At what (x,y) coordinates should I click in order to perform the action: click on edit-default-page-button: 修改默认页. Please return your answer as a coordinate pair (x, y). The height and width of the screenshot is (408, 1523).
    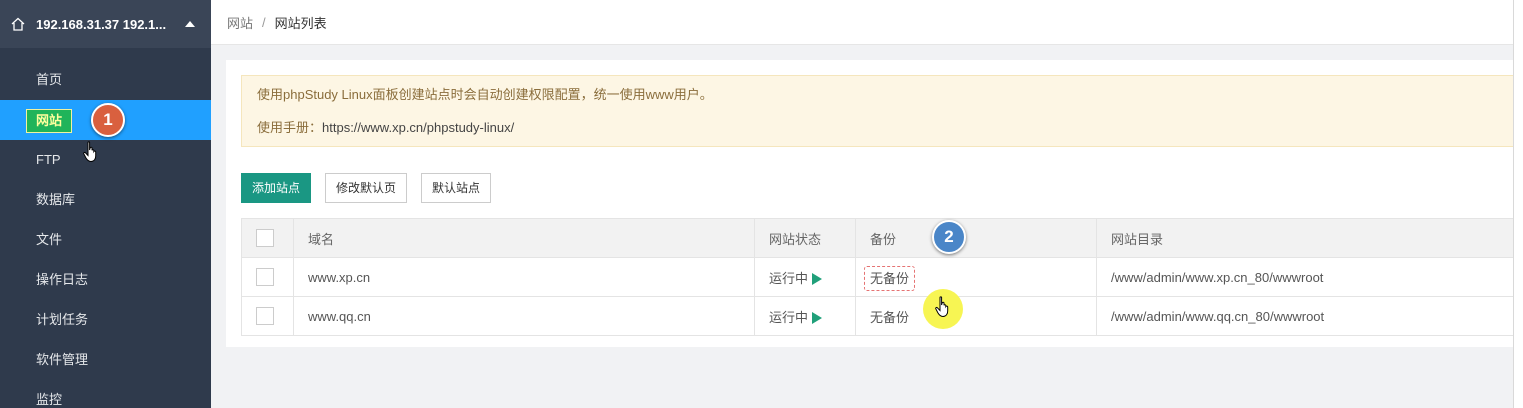
    Looking at the image, I should click on (366, 188).